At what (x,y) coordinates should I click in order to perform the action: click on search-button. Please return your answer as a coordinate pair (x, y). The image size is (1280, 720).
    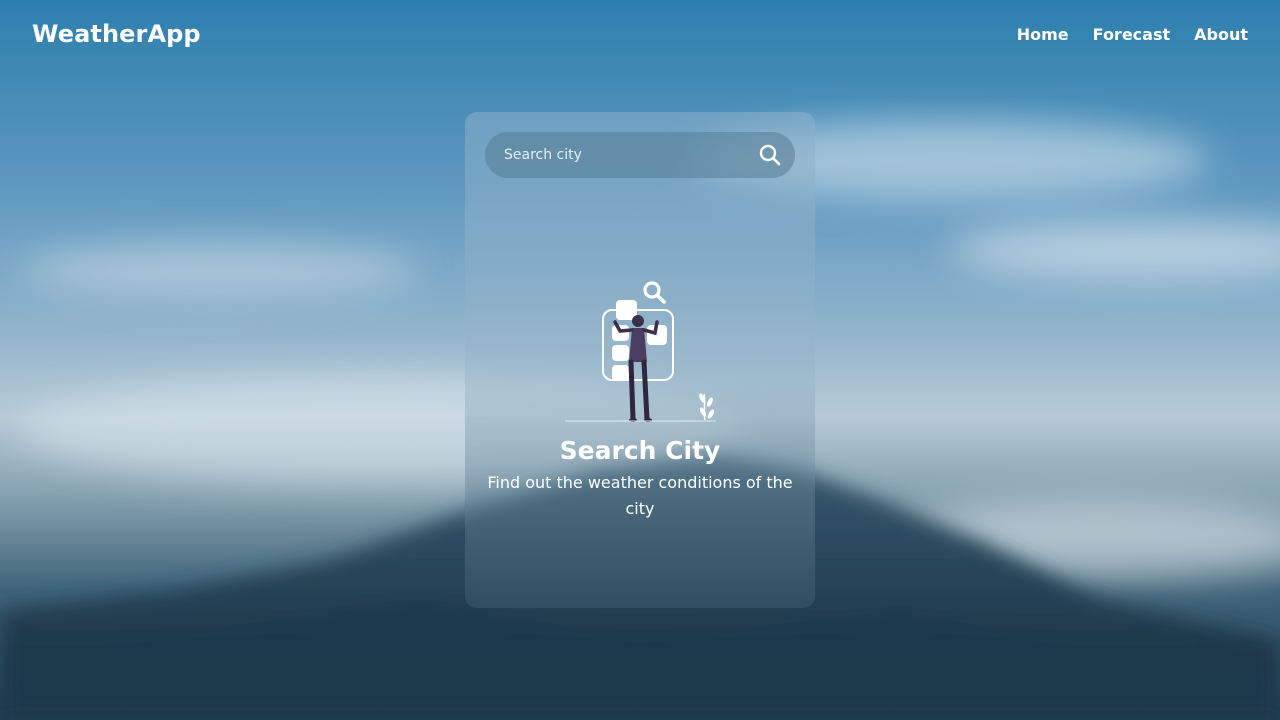
    Looking at the image, I should click on (770, 155).